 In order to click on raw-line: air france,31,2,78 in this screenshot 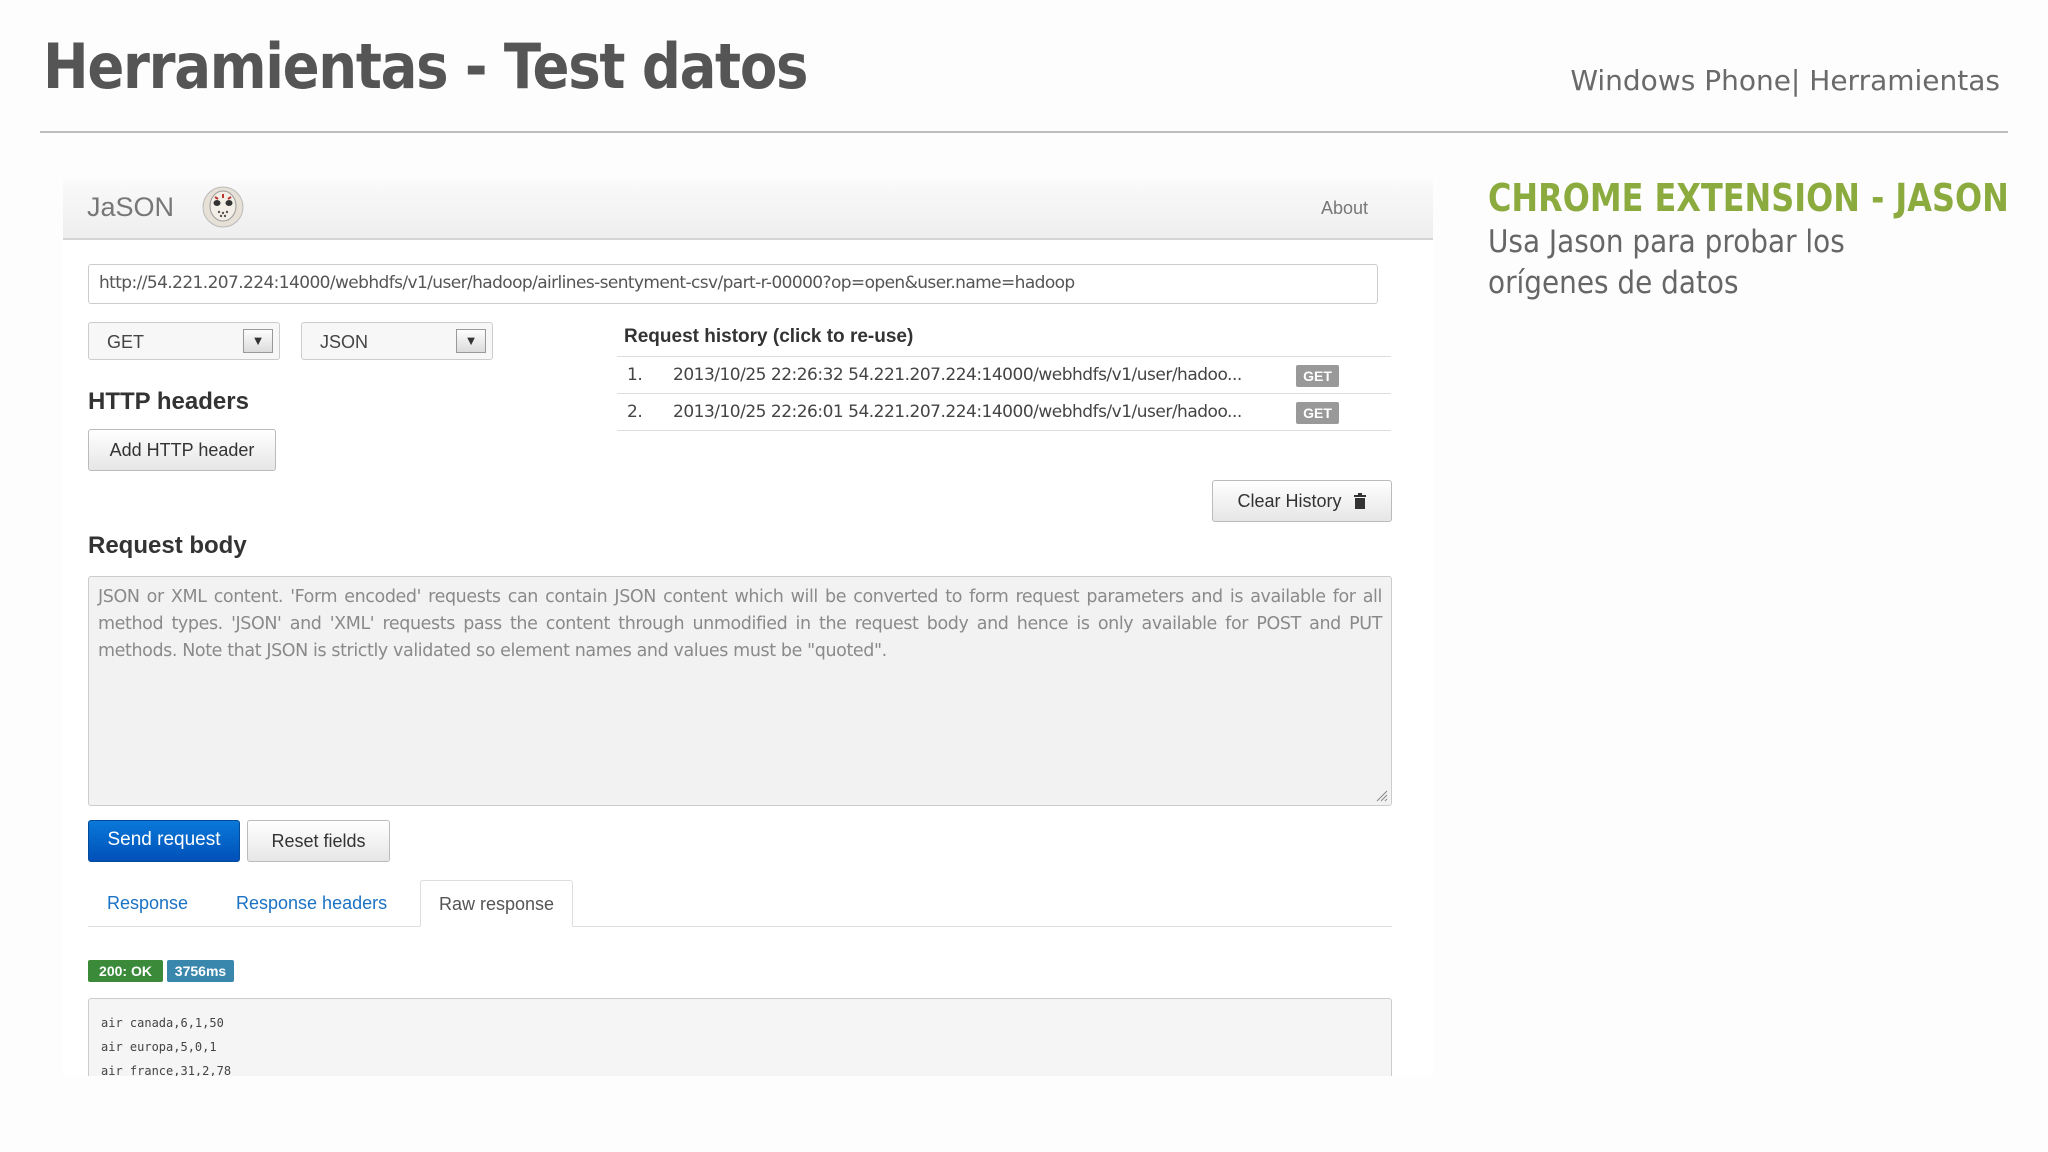, I will do `click(166, 1070)`.